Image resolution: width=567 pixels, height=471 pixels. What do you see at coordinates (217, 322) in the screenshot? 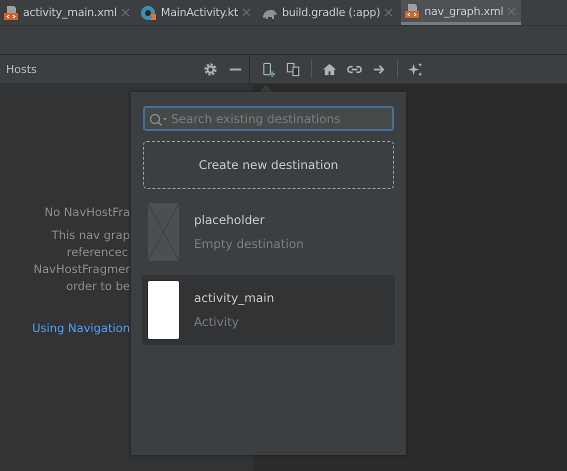
I see `destination-type: Activity` at bounding box center [217, 322].